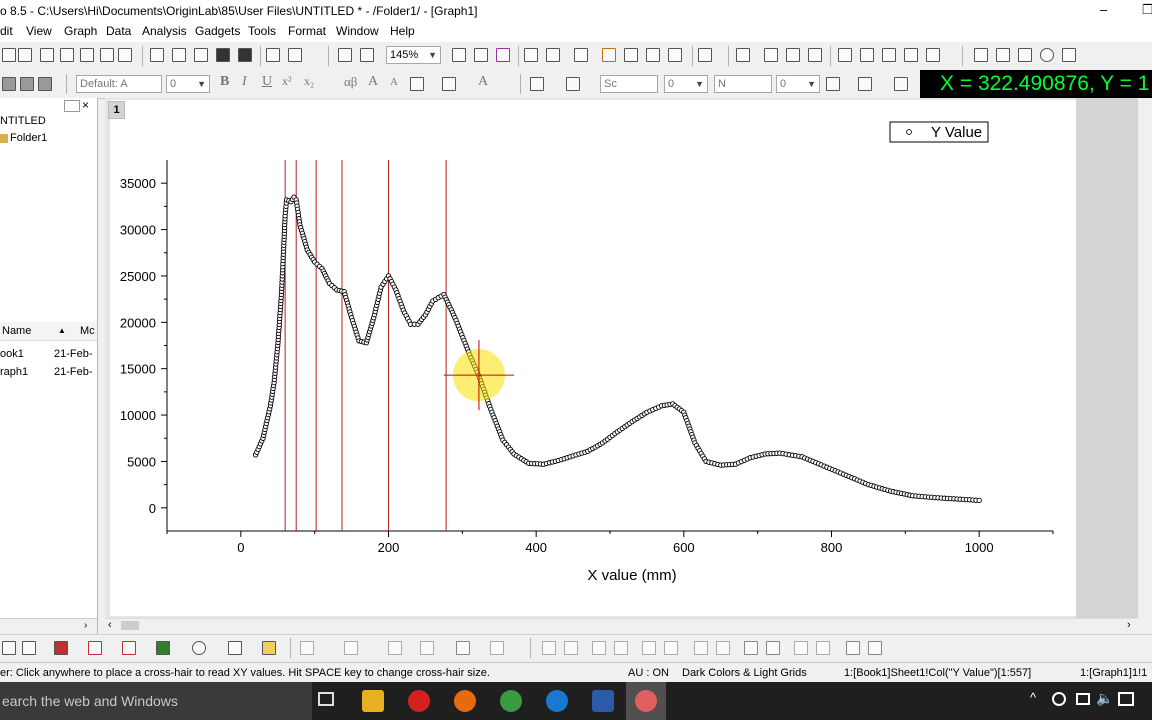  I want to click on y-tick-label: 25000, so click(138, 276).